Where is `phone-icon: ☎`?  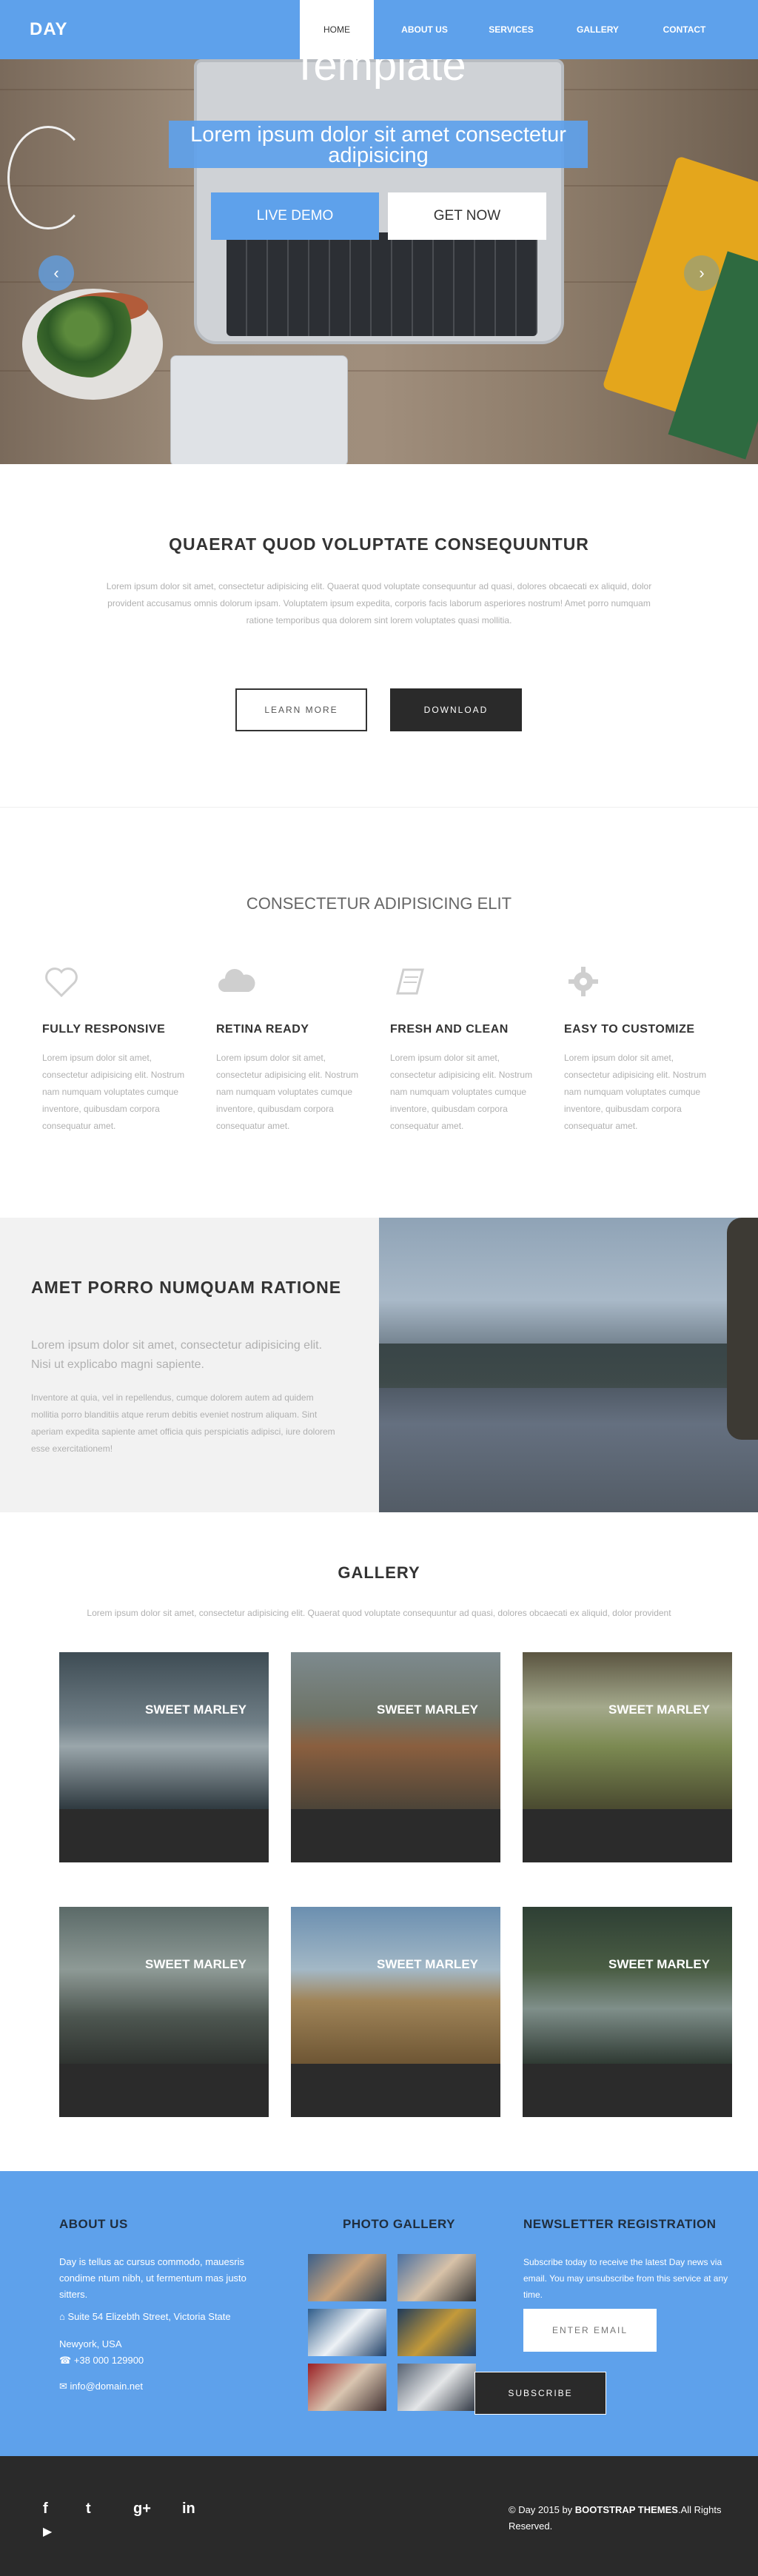
phone-icon: ☎ is located at coordinates (66, 2360).